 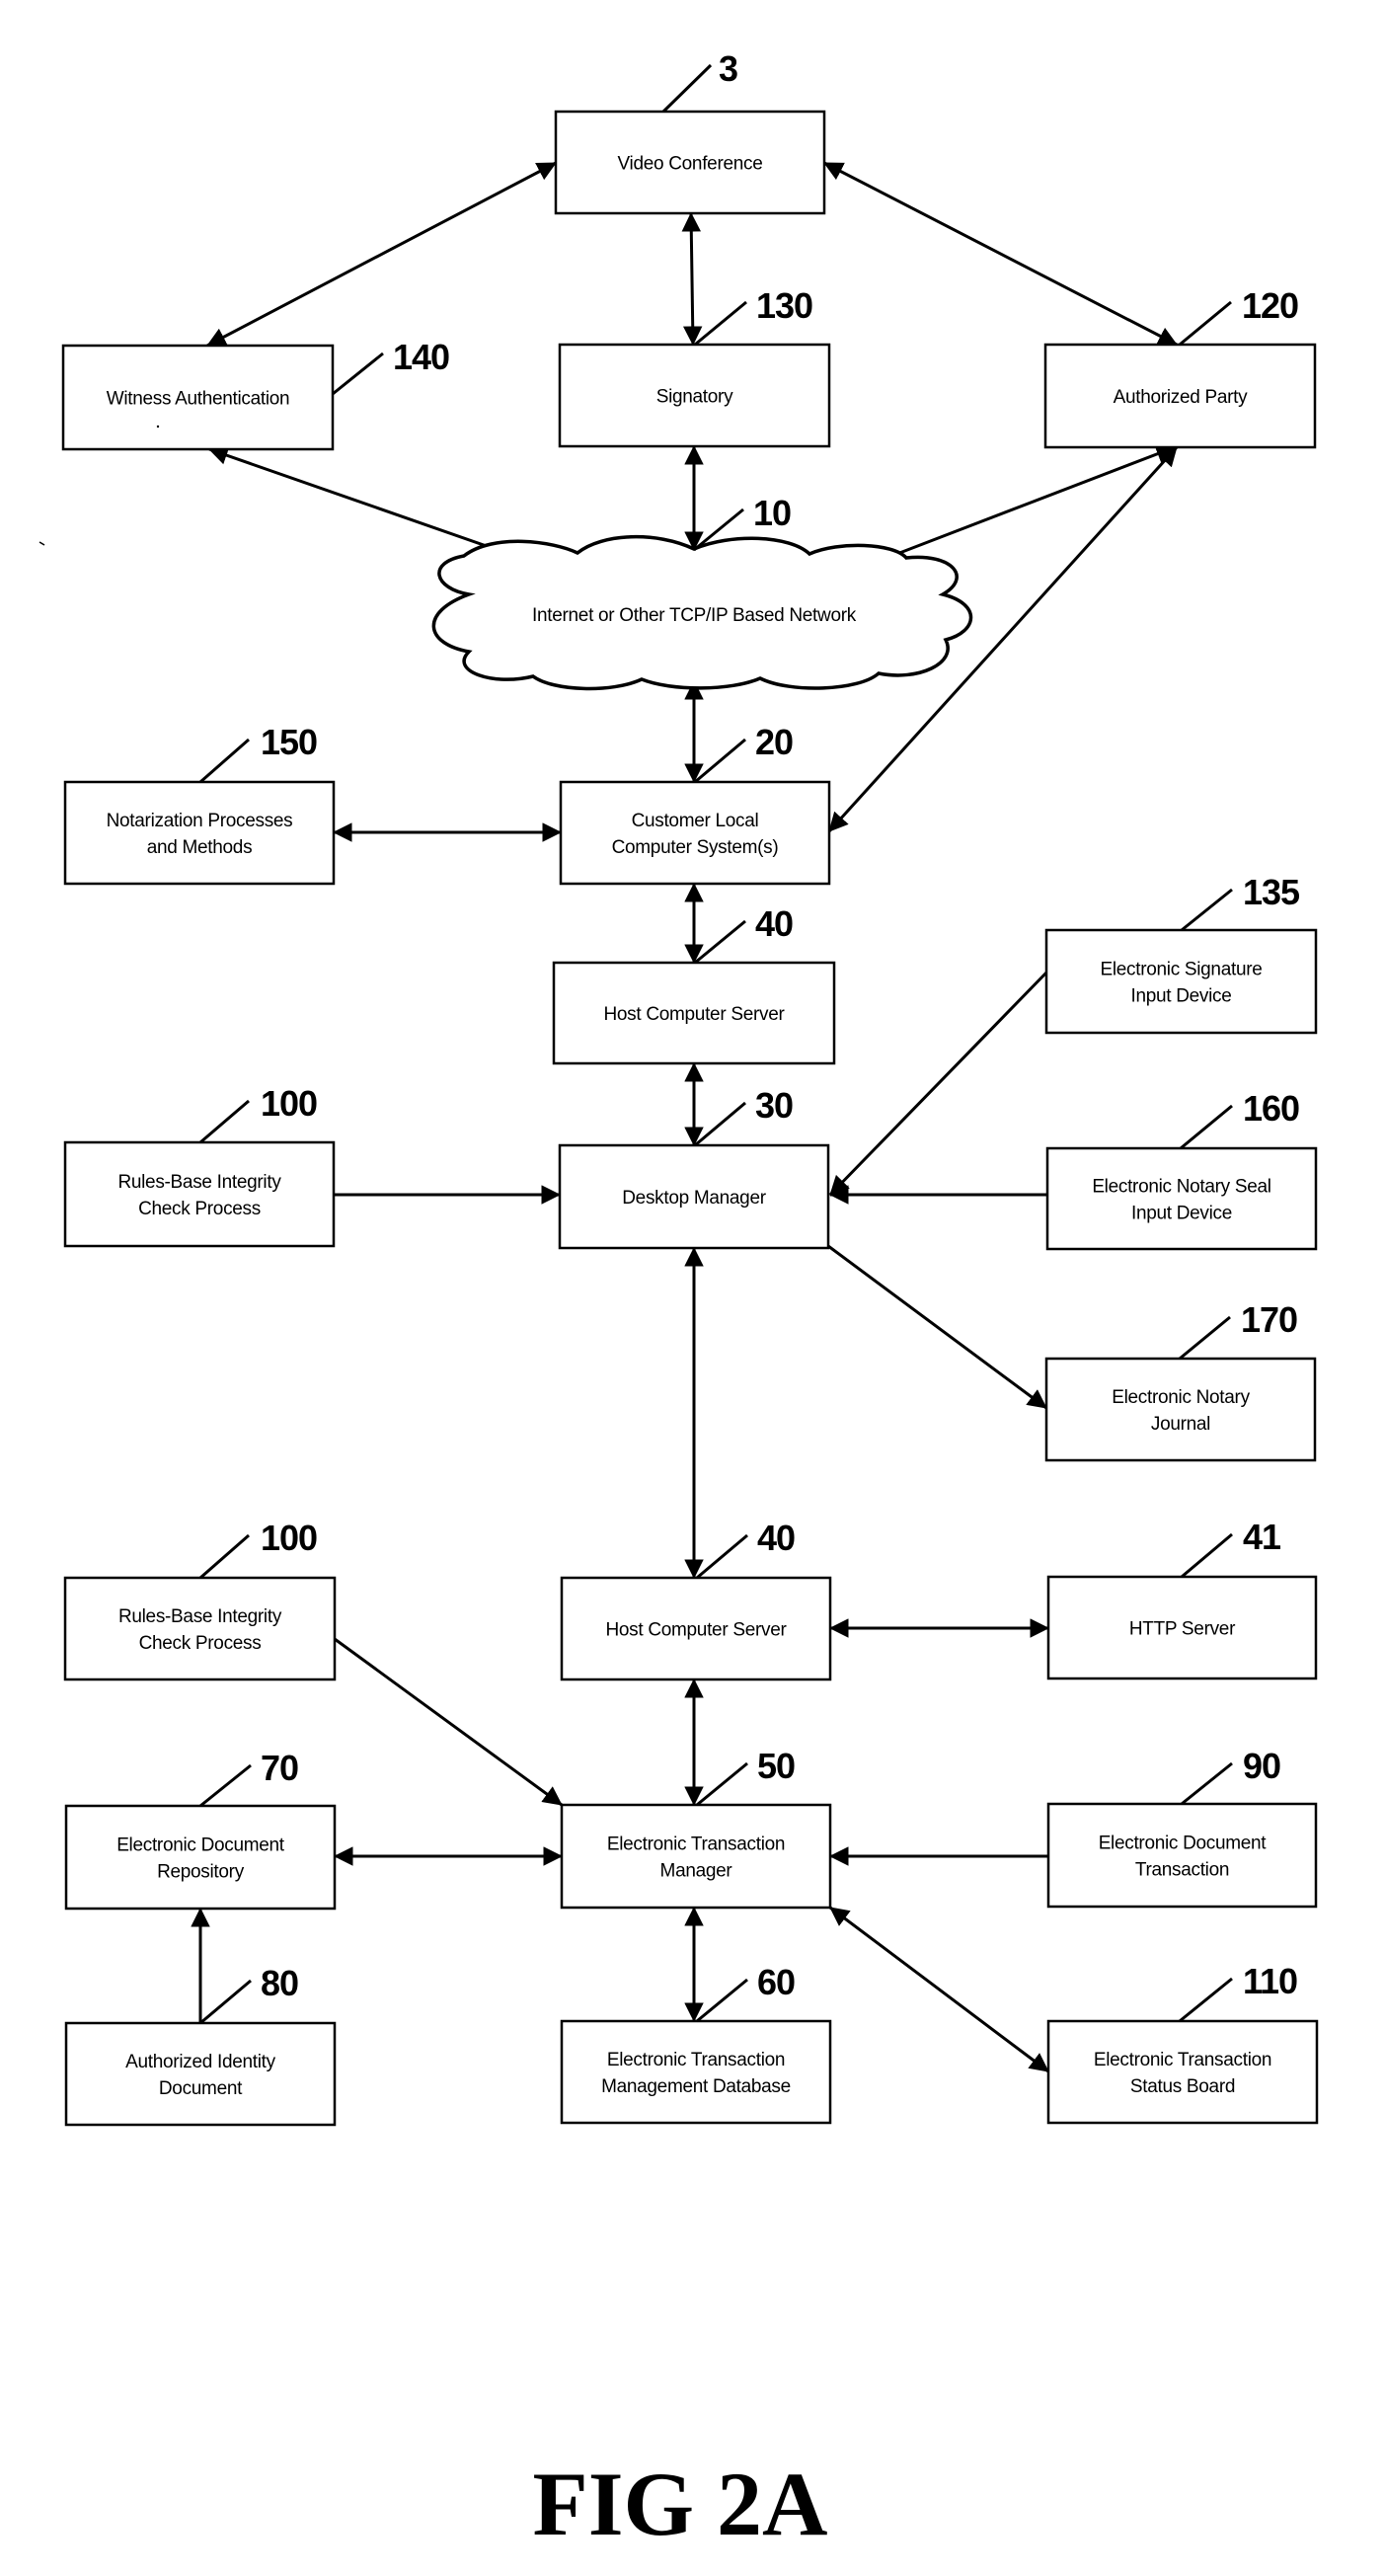 I want to click on ref-numeral-notarization-processes: 150, so click(x=289, y=742).